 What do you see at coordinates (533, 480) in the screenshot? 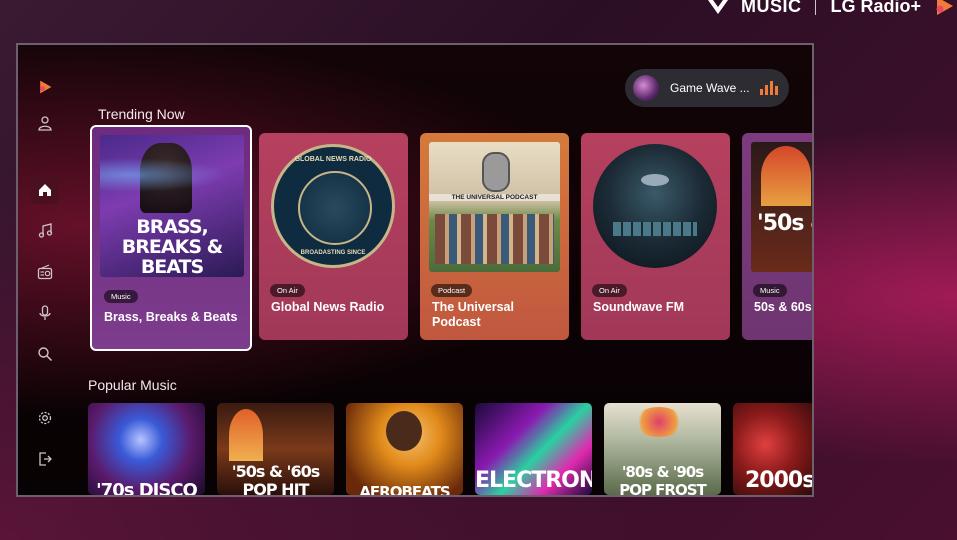
I see `popular-tile-label: ELECTRONIC` at bounding box center [533, 480].